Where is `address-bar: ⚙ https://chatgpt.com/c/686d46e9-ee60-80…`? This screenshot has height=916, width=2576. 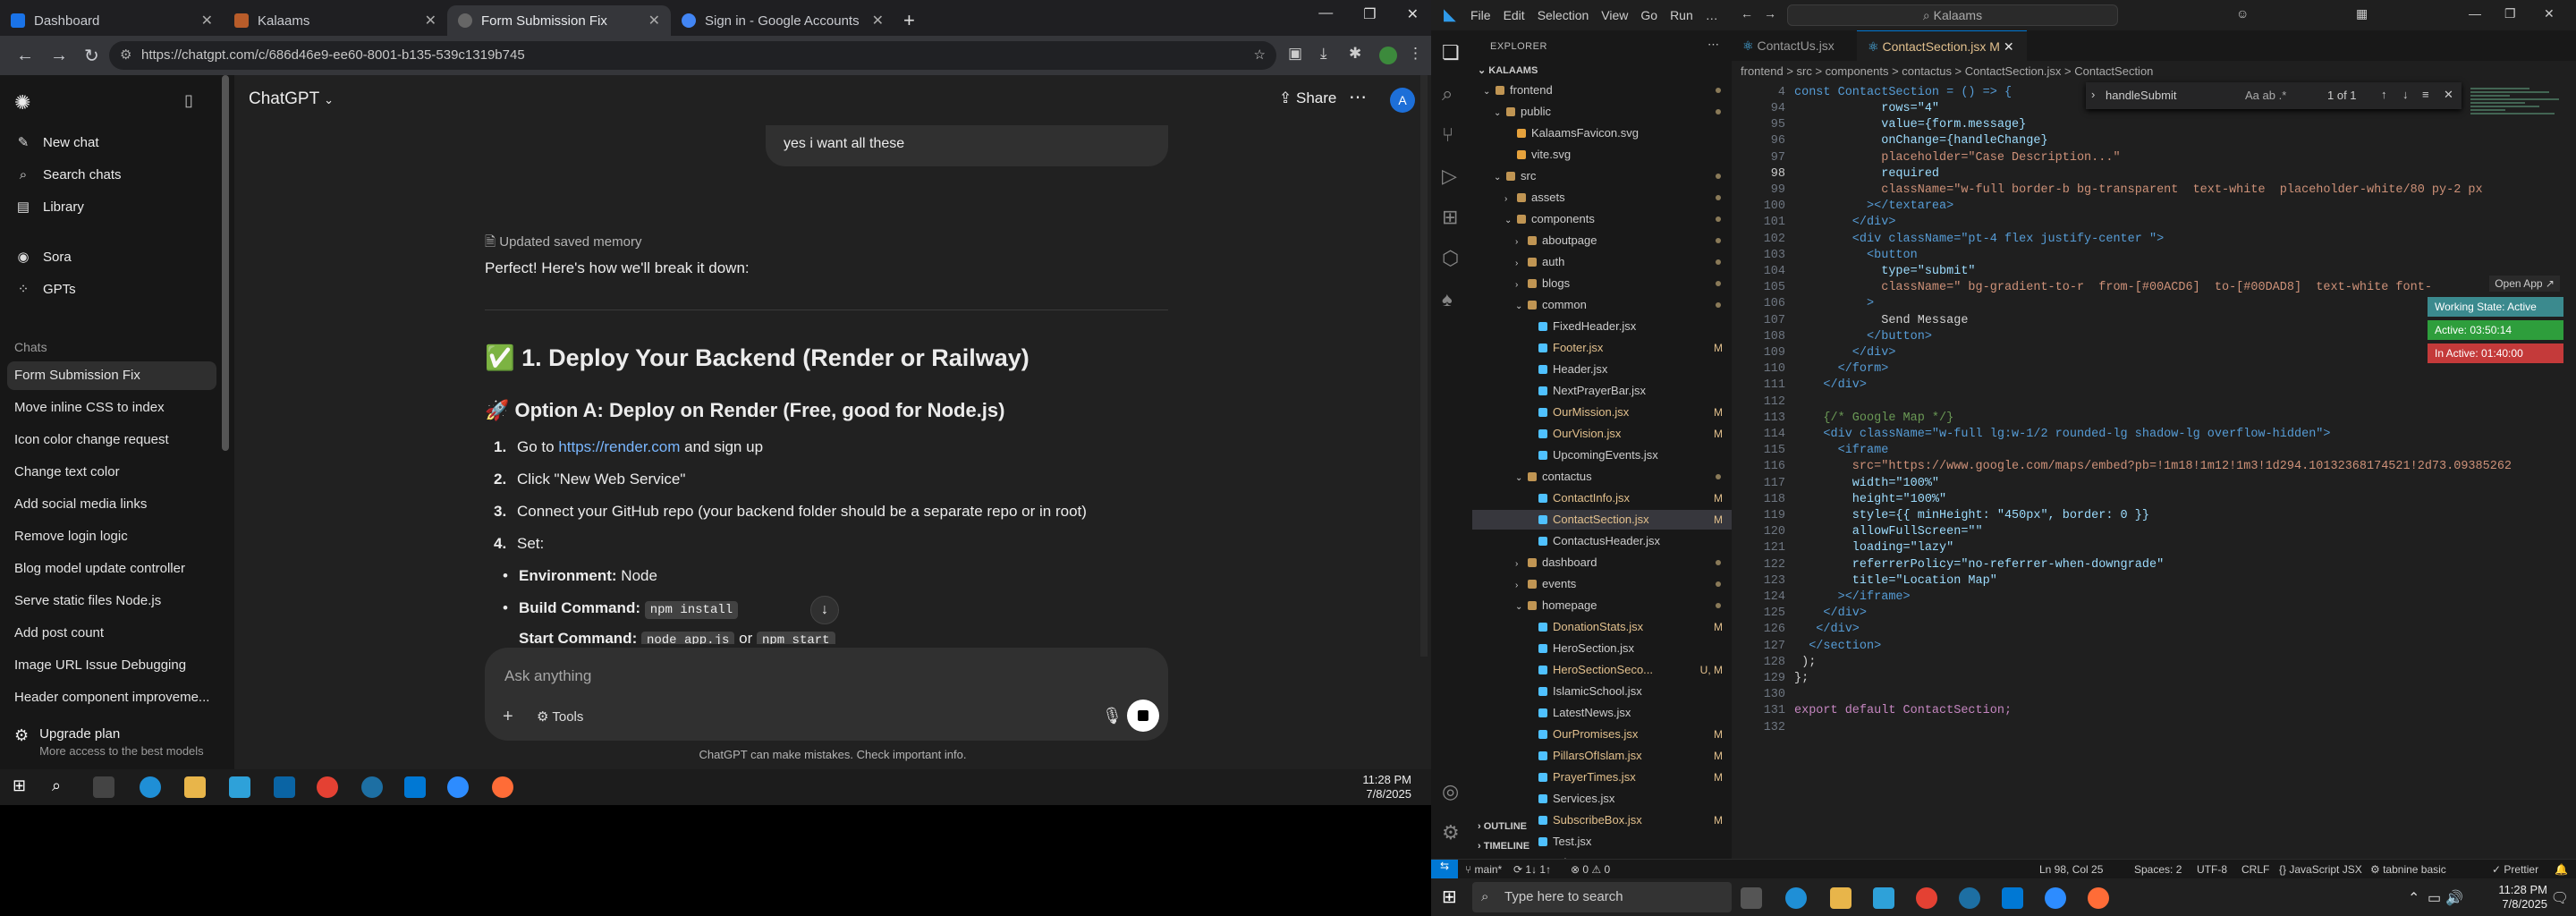
address-bar: ⚙ https://chatgpt.com/c/686d46e9-ee60-80… is located at coordinates (692, 55).